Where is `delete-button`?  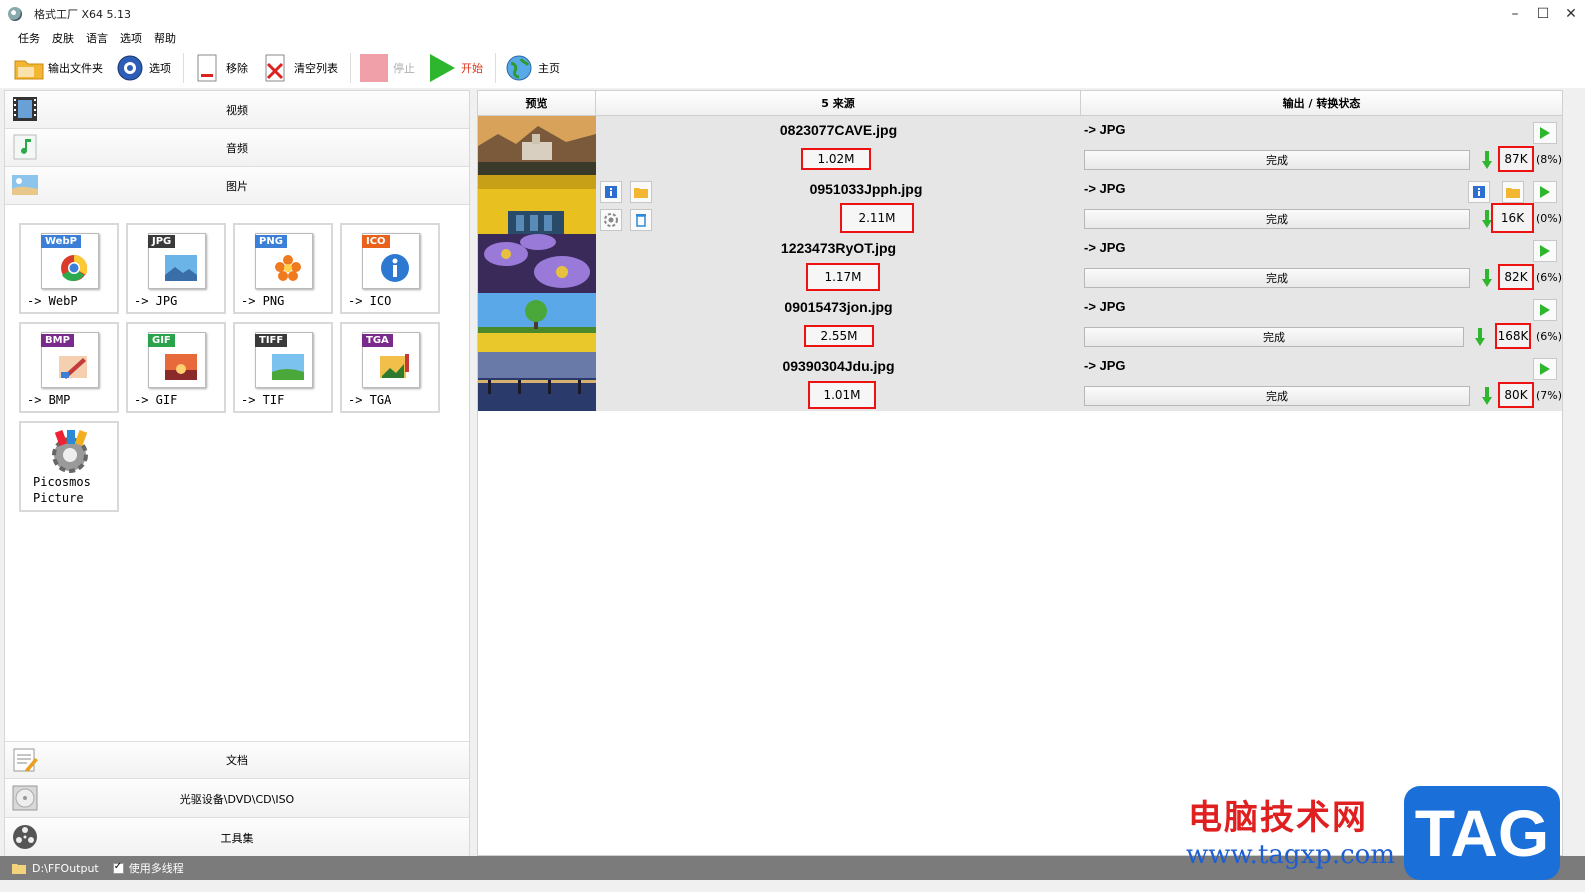 delete-button is located at coordinates (641, 220).